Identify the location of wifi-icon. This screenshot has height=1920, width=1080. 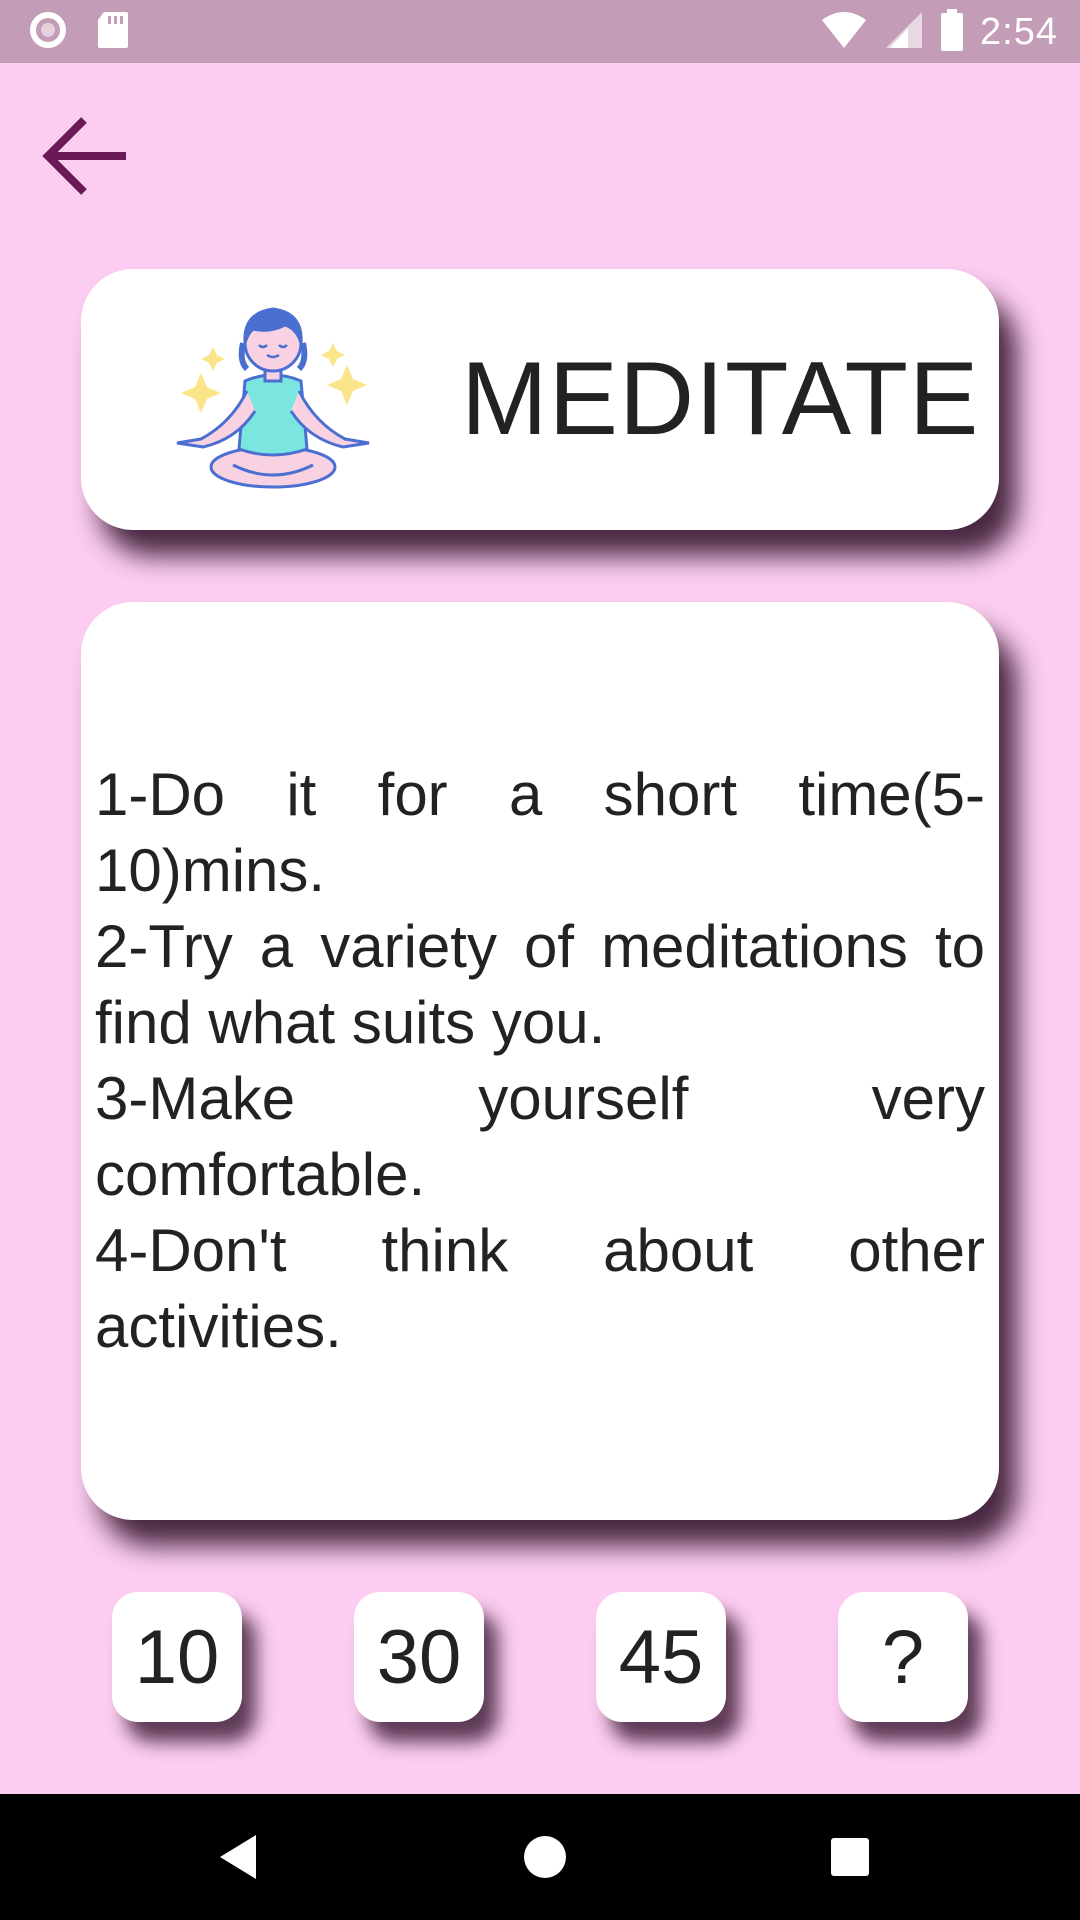
(844, 32).